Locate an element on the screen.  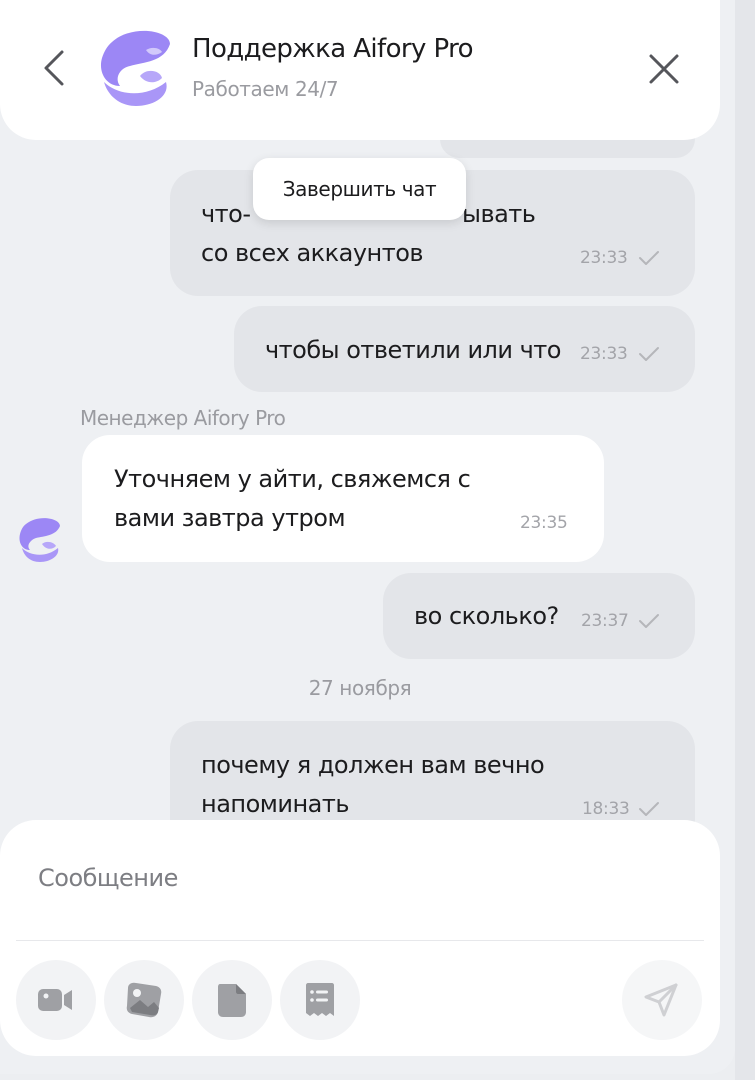
message-bubble: чтобы ответили или что 23:33 is located at coordinates (464, 349).